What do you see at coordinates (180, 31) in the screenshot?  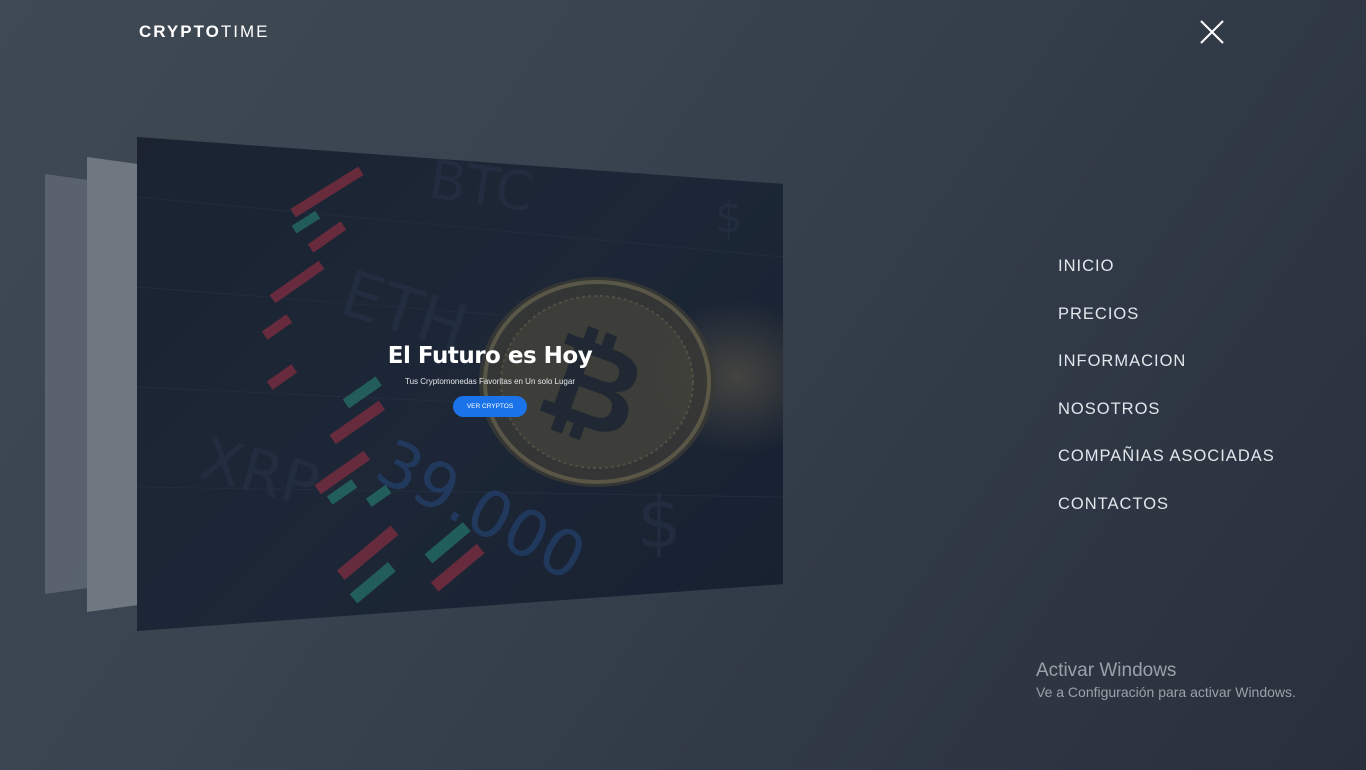 I see `logo-bold: CRYPTO` at bounding box center [180, 31].